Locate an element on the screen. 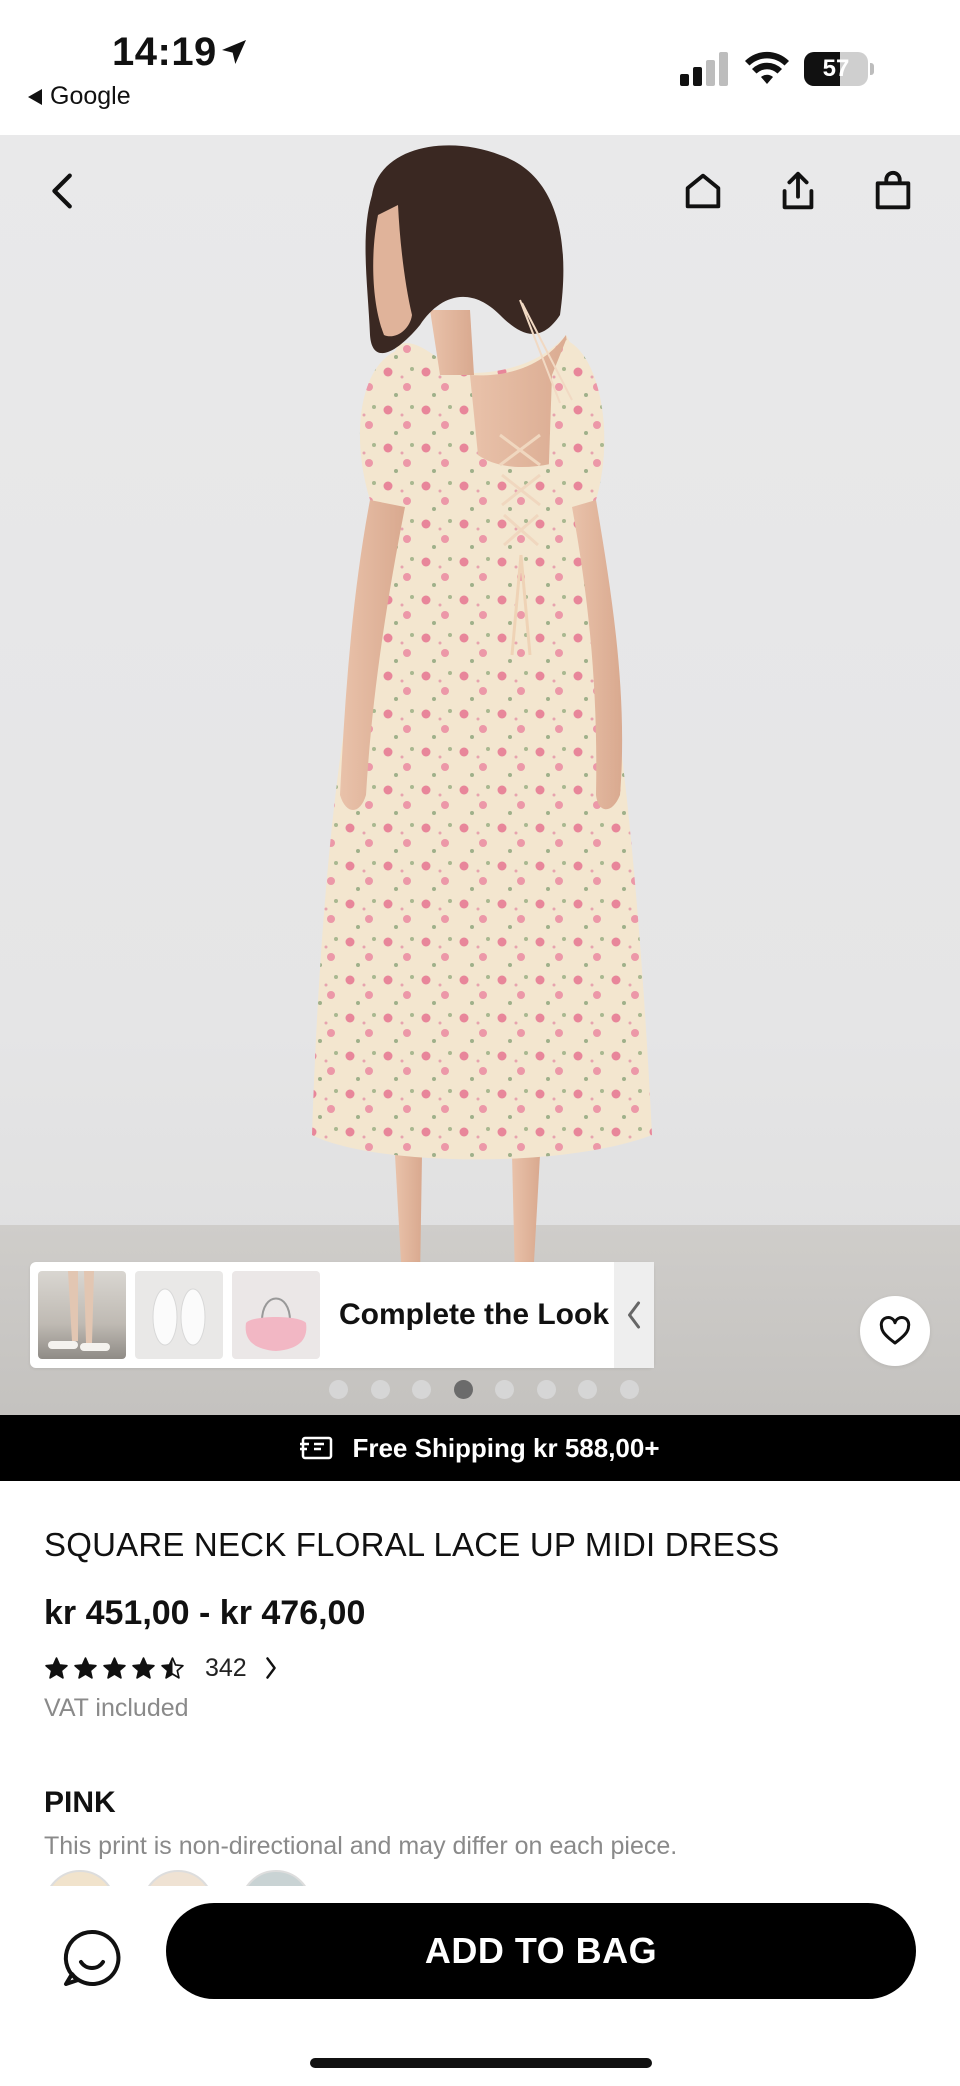 The image size is (960, 2086). shopping-bag-icon is located at coordinates (893, 190).